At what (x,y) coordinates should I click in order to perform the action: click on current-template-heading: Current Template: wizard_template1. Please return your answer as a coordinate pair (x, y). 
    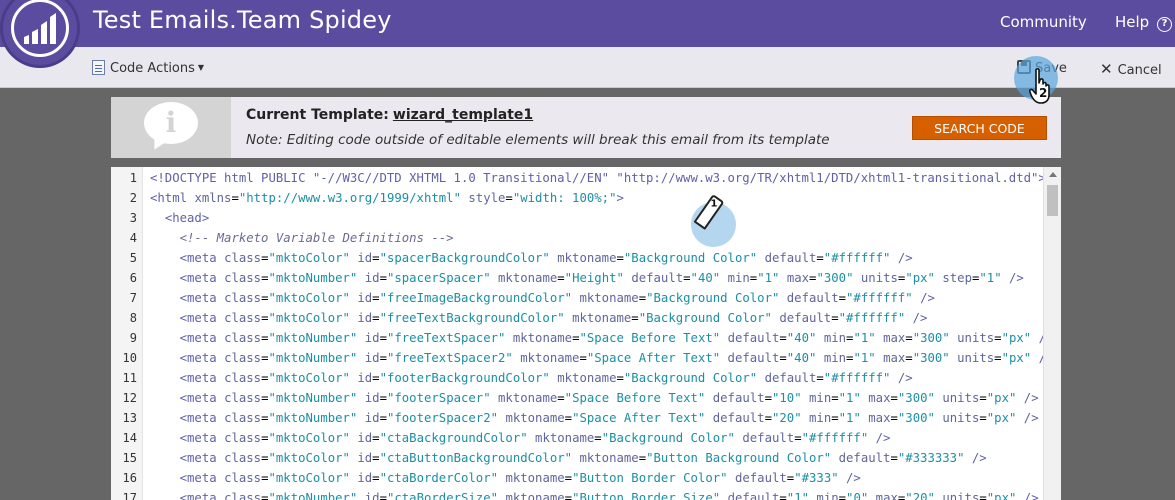
    Looking at the image, I should click on (389, 115).